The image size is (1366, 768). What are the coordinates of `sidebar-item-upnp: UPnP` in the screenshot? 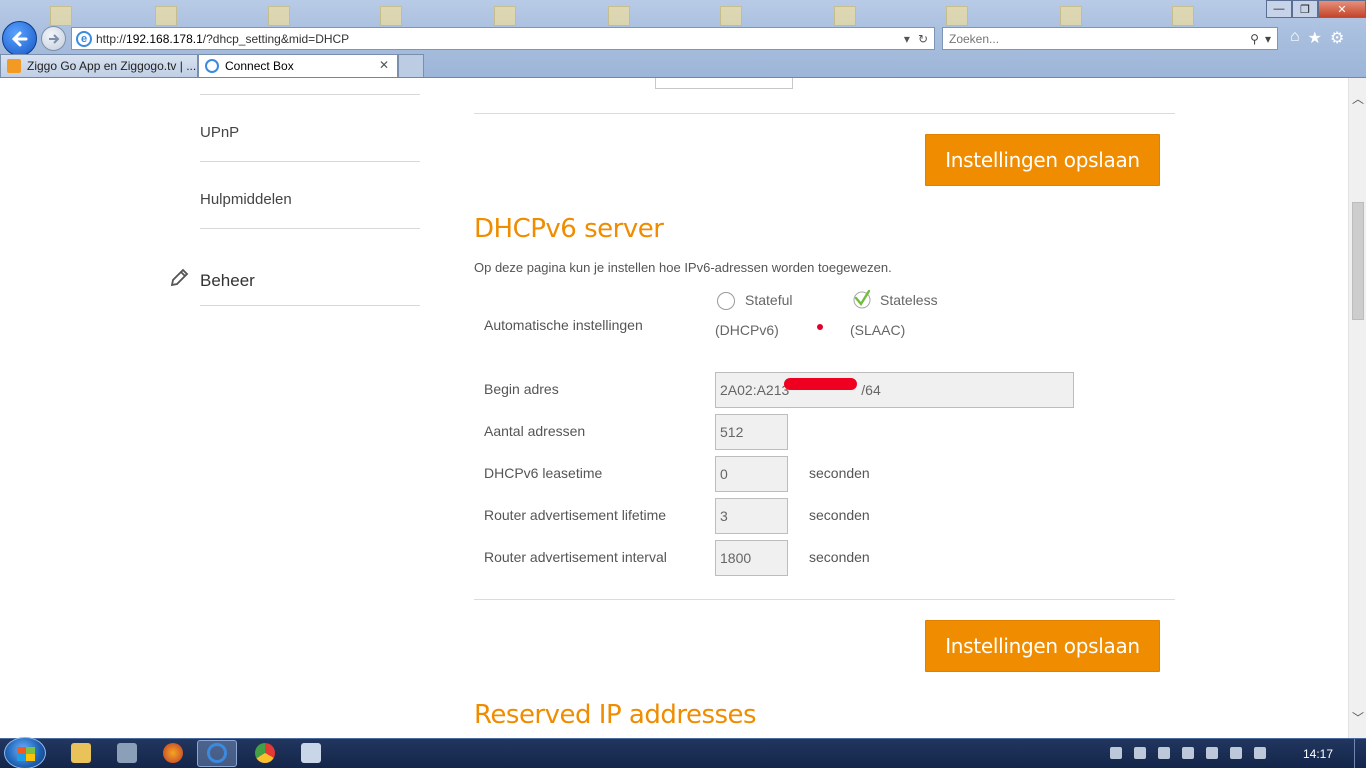 It's located at (219, 132).